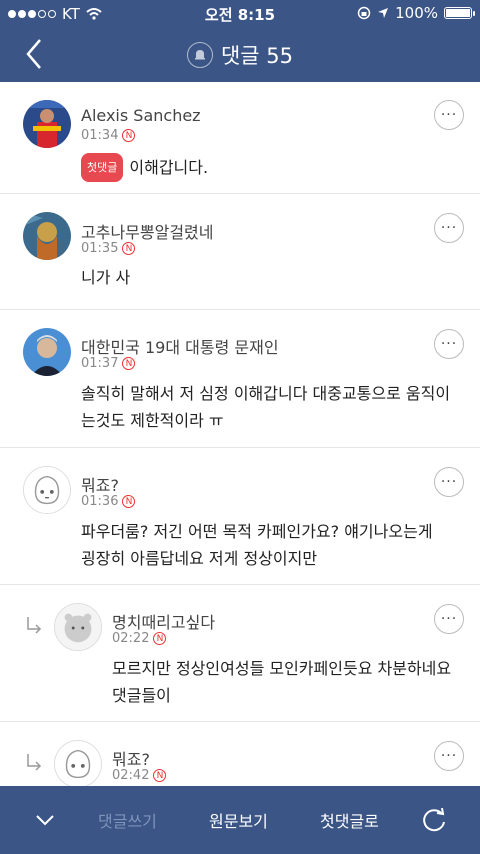 The width and height of the screenshot is (480, 854). What do you see at coordinates (108, 501) in the screenshot?
I see `comment-time: 01:36 N` at bounding box center [108, 501].